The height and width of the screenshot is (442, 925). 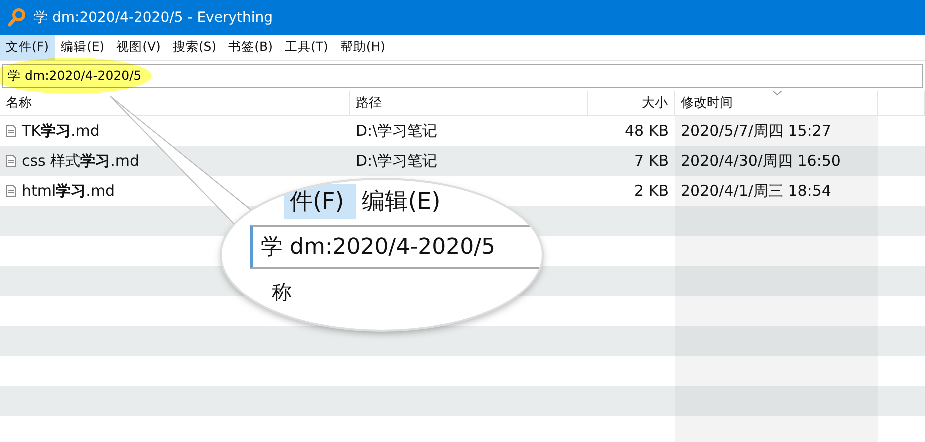 I want to click on menu-item: 书签(B), so click(x=250, y=47).